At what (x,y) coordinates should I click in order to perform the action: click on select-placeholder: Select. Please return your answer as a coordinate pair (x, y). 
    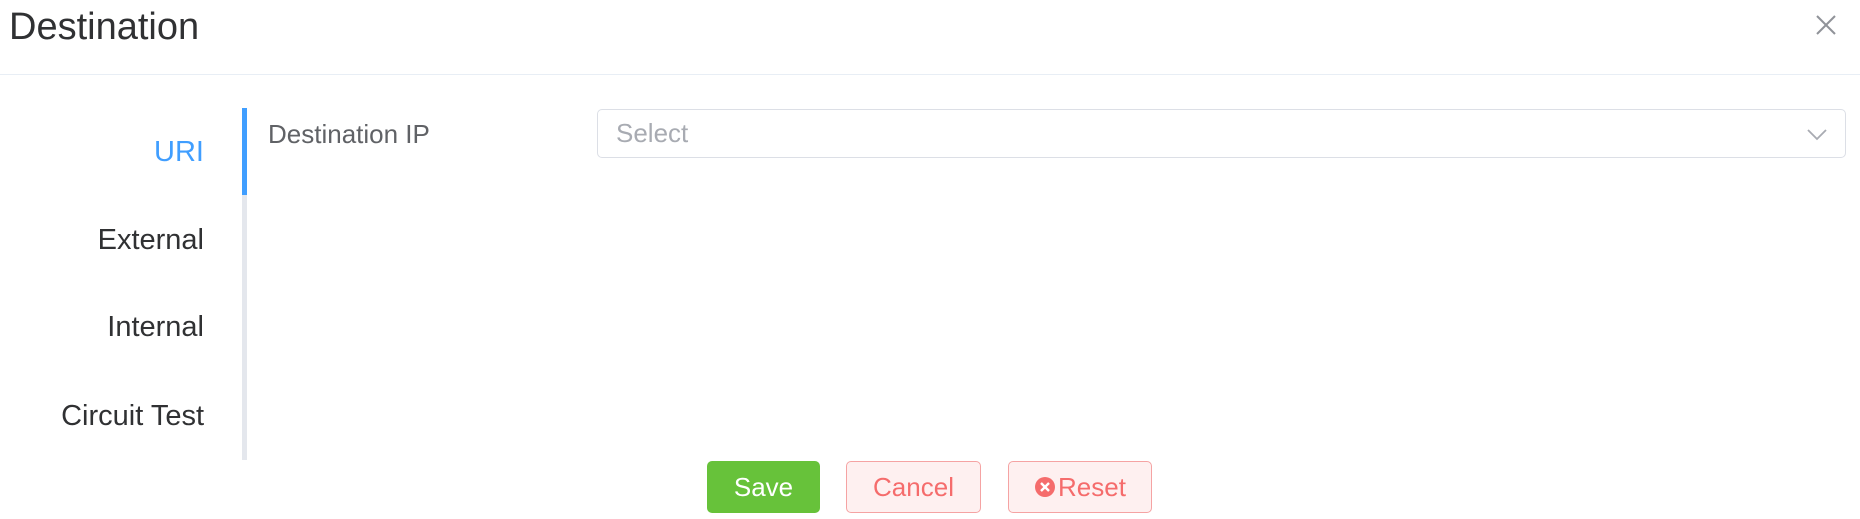
    Looking at the image, I should click on (652, 133).